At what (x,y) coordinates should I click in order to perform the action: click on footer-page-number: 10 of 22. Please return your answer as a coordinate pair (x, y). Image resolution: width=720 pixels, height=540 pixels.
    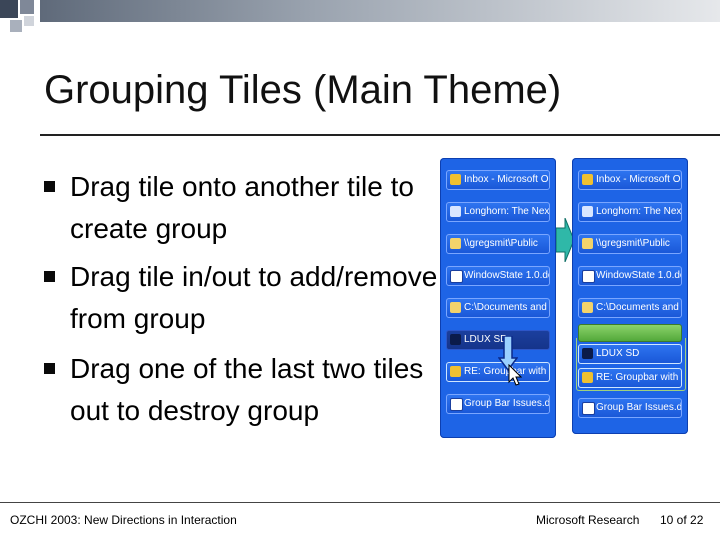
    Looking at the image, I should click on (682, 520).